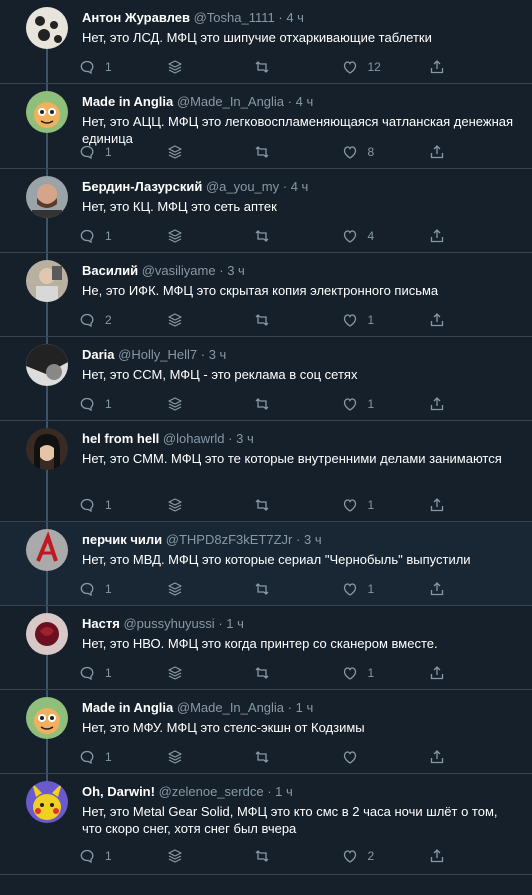  What do you see at coordinates (114, 320) in the screenshot?
I see `reply-button: 2` at bounding box center [114, 320].